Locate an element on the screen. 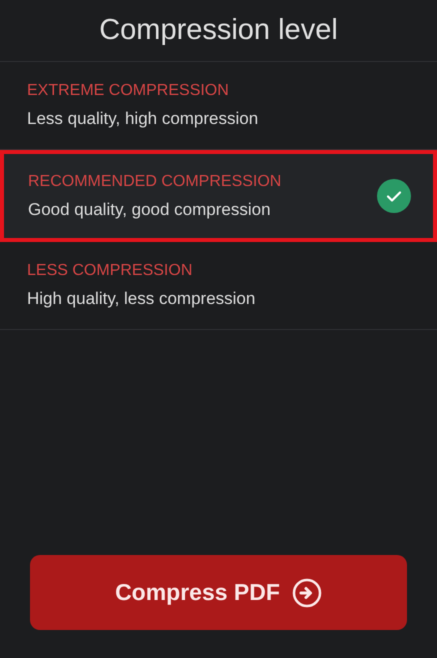  option-description: Good quality, good compression is located at coordinates (150, 209).